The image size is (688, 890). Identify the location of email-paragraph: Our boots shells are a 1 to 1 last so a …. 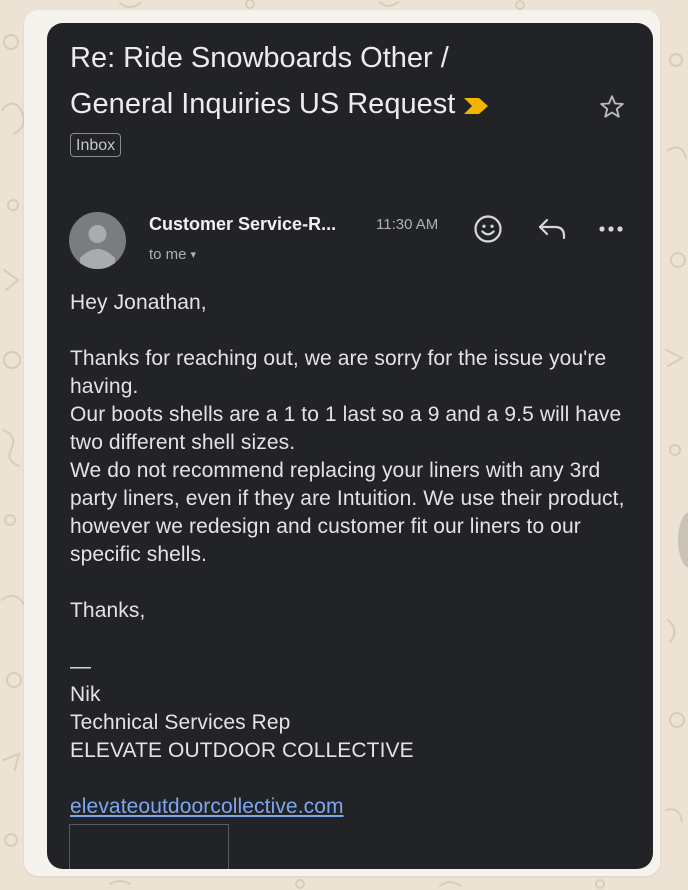
(346, 428).